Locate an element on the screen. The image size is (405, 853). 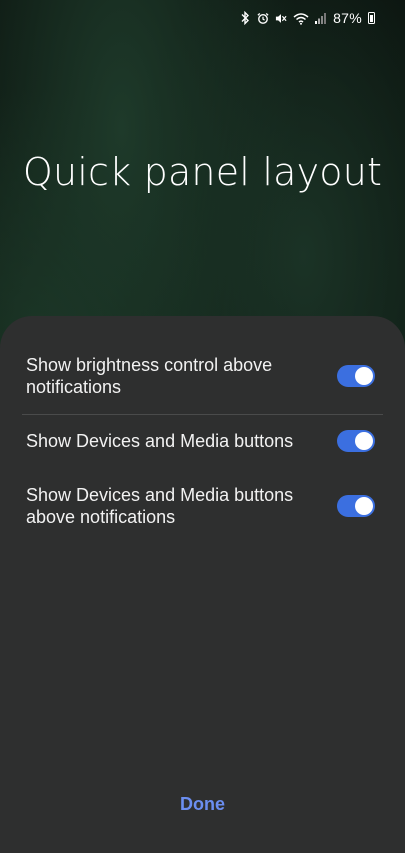
devices-media-toggle is located at coordinates (356, 441).